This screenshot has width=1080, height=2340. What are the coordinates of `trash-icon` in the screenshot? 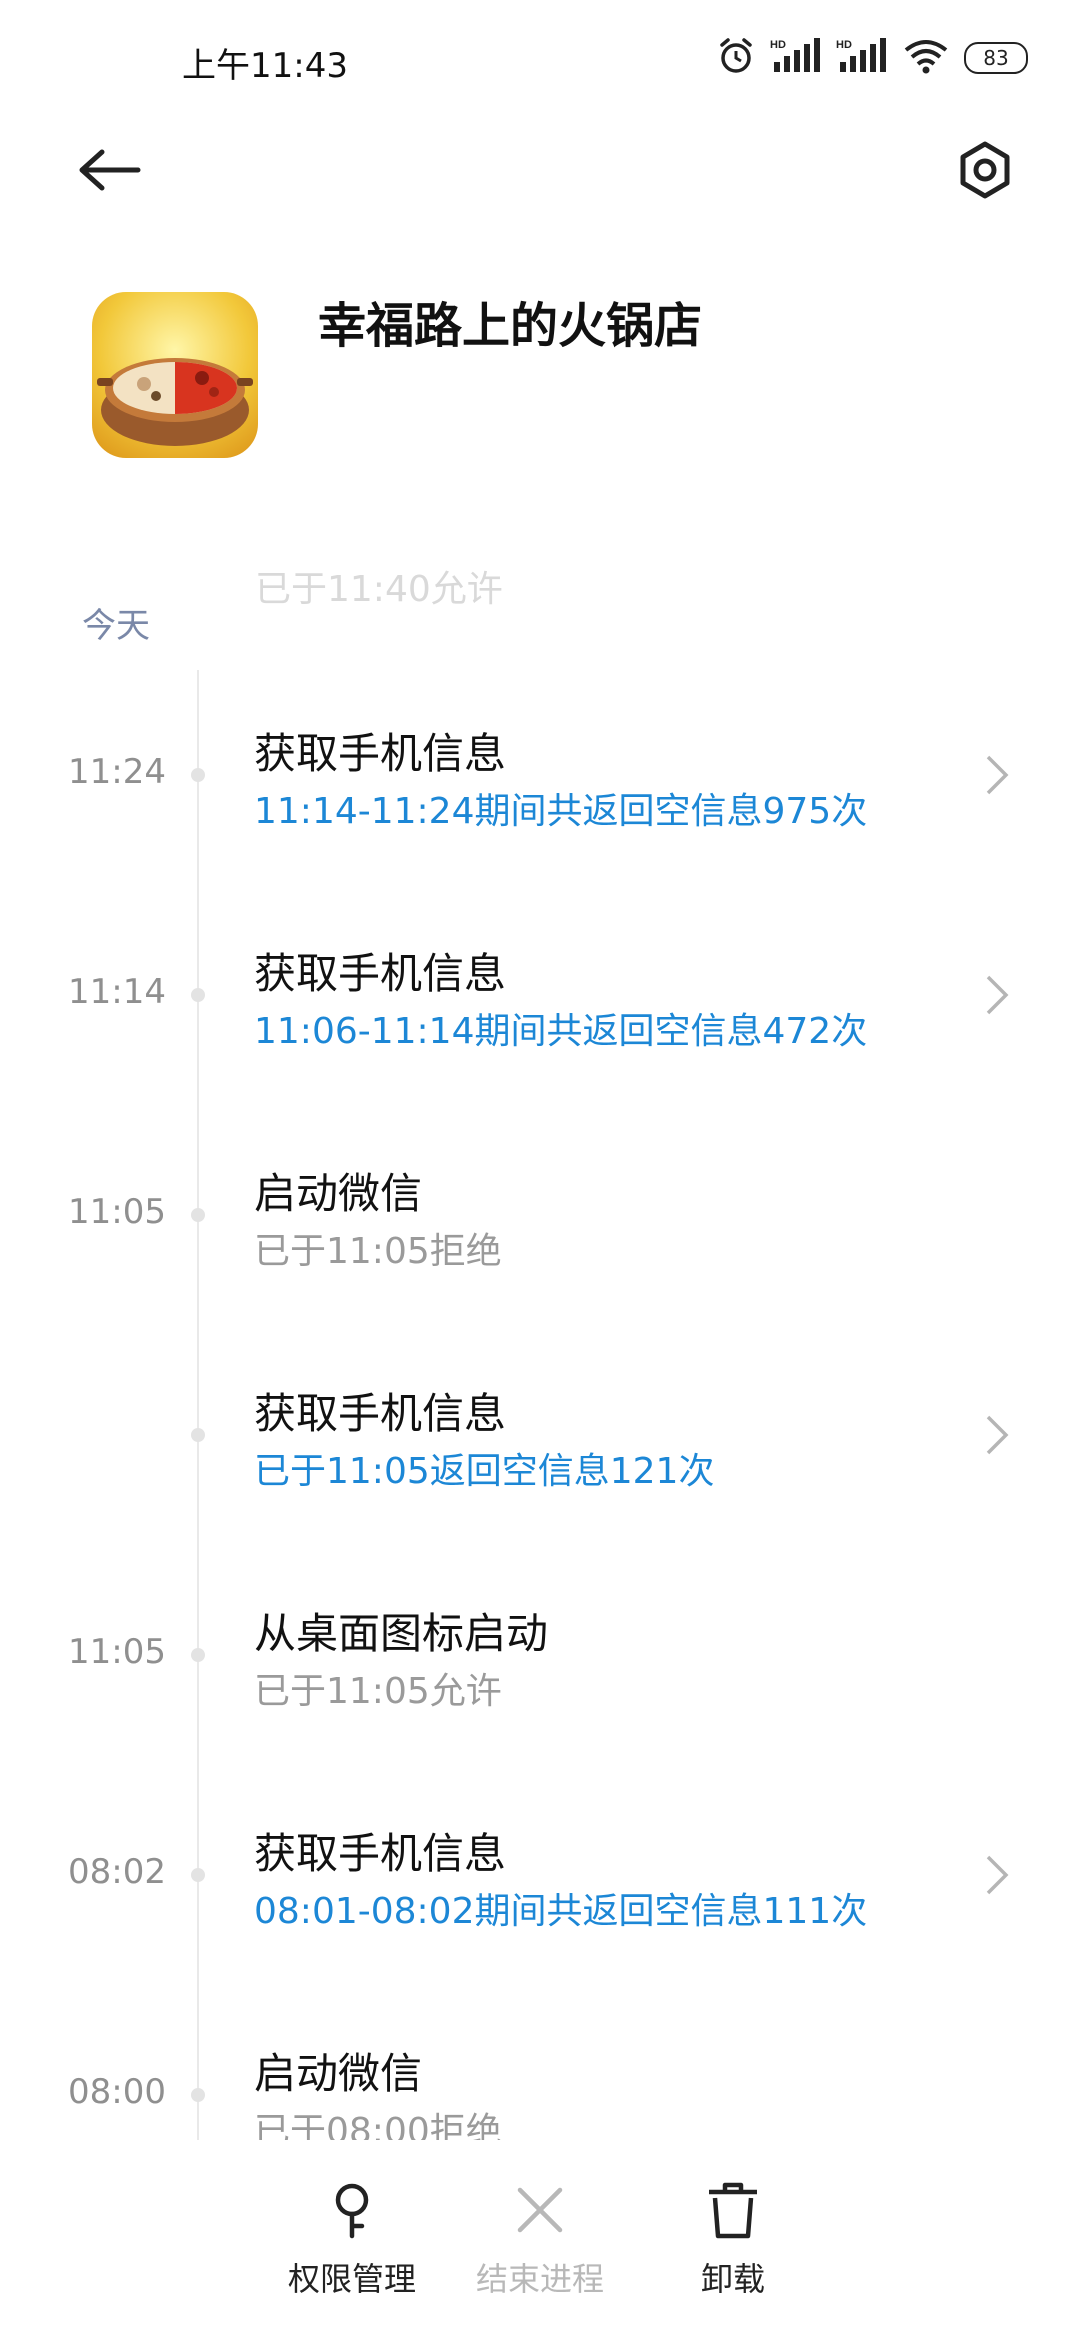 It's located at (733, 2210).